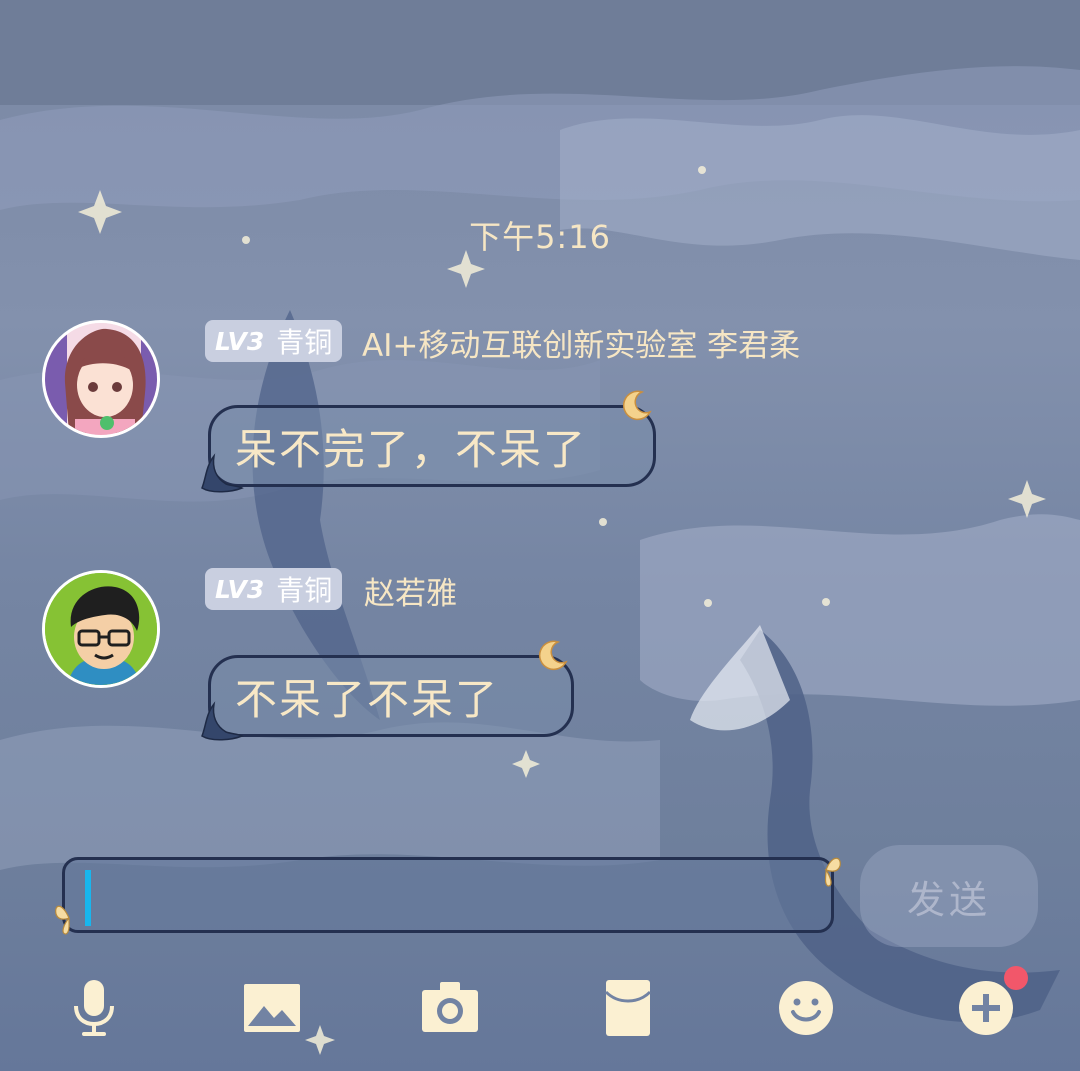  I want to click on message-bubble: 不呆了不呆了, so click(391, 696).